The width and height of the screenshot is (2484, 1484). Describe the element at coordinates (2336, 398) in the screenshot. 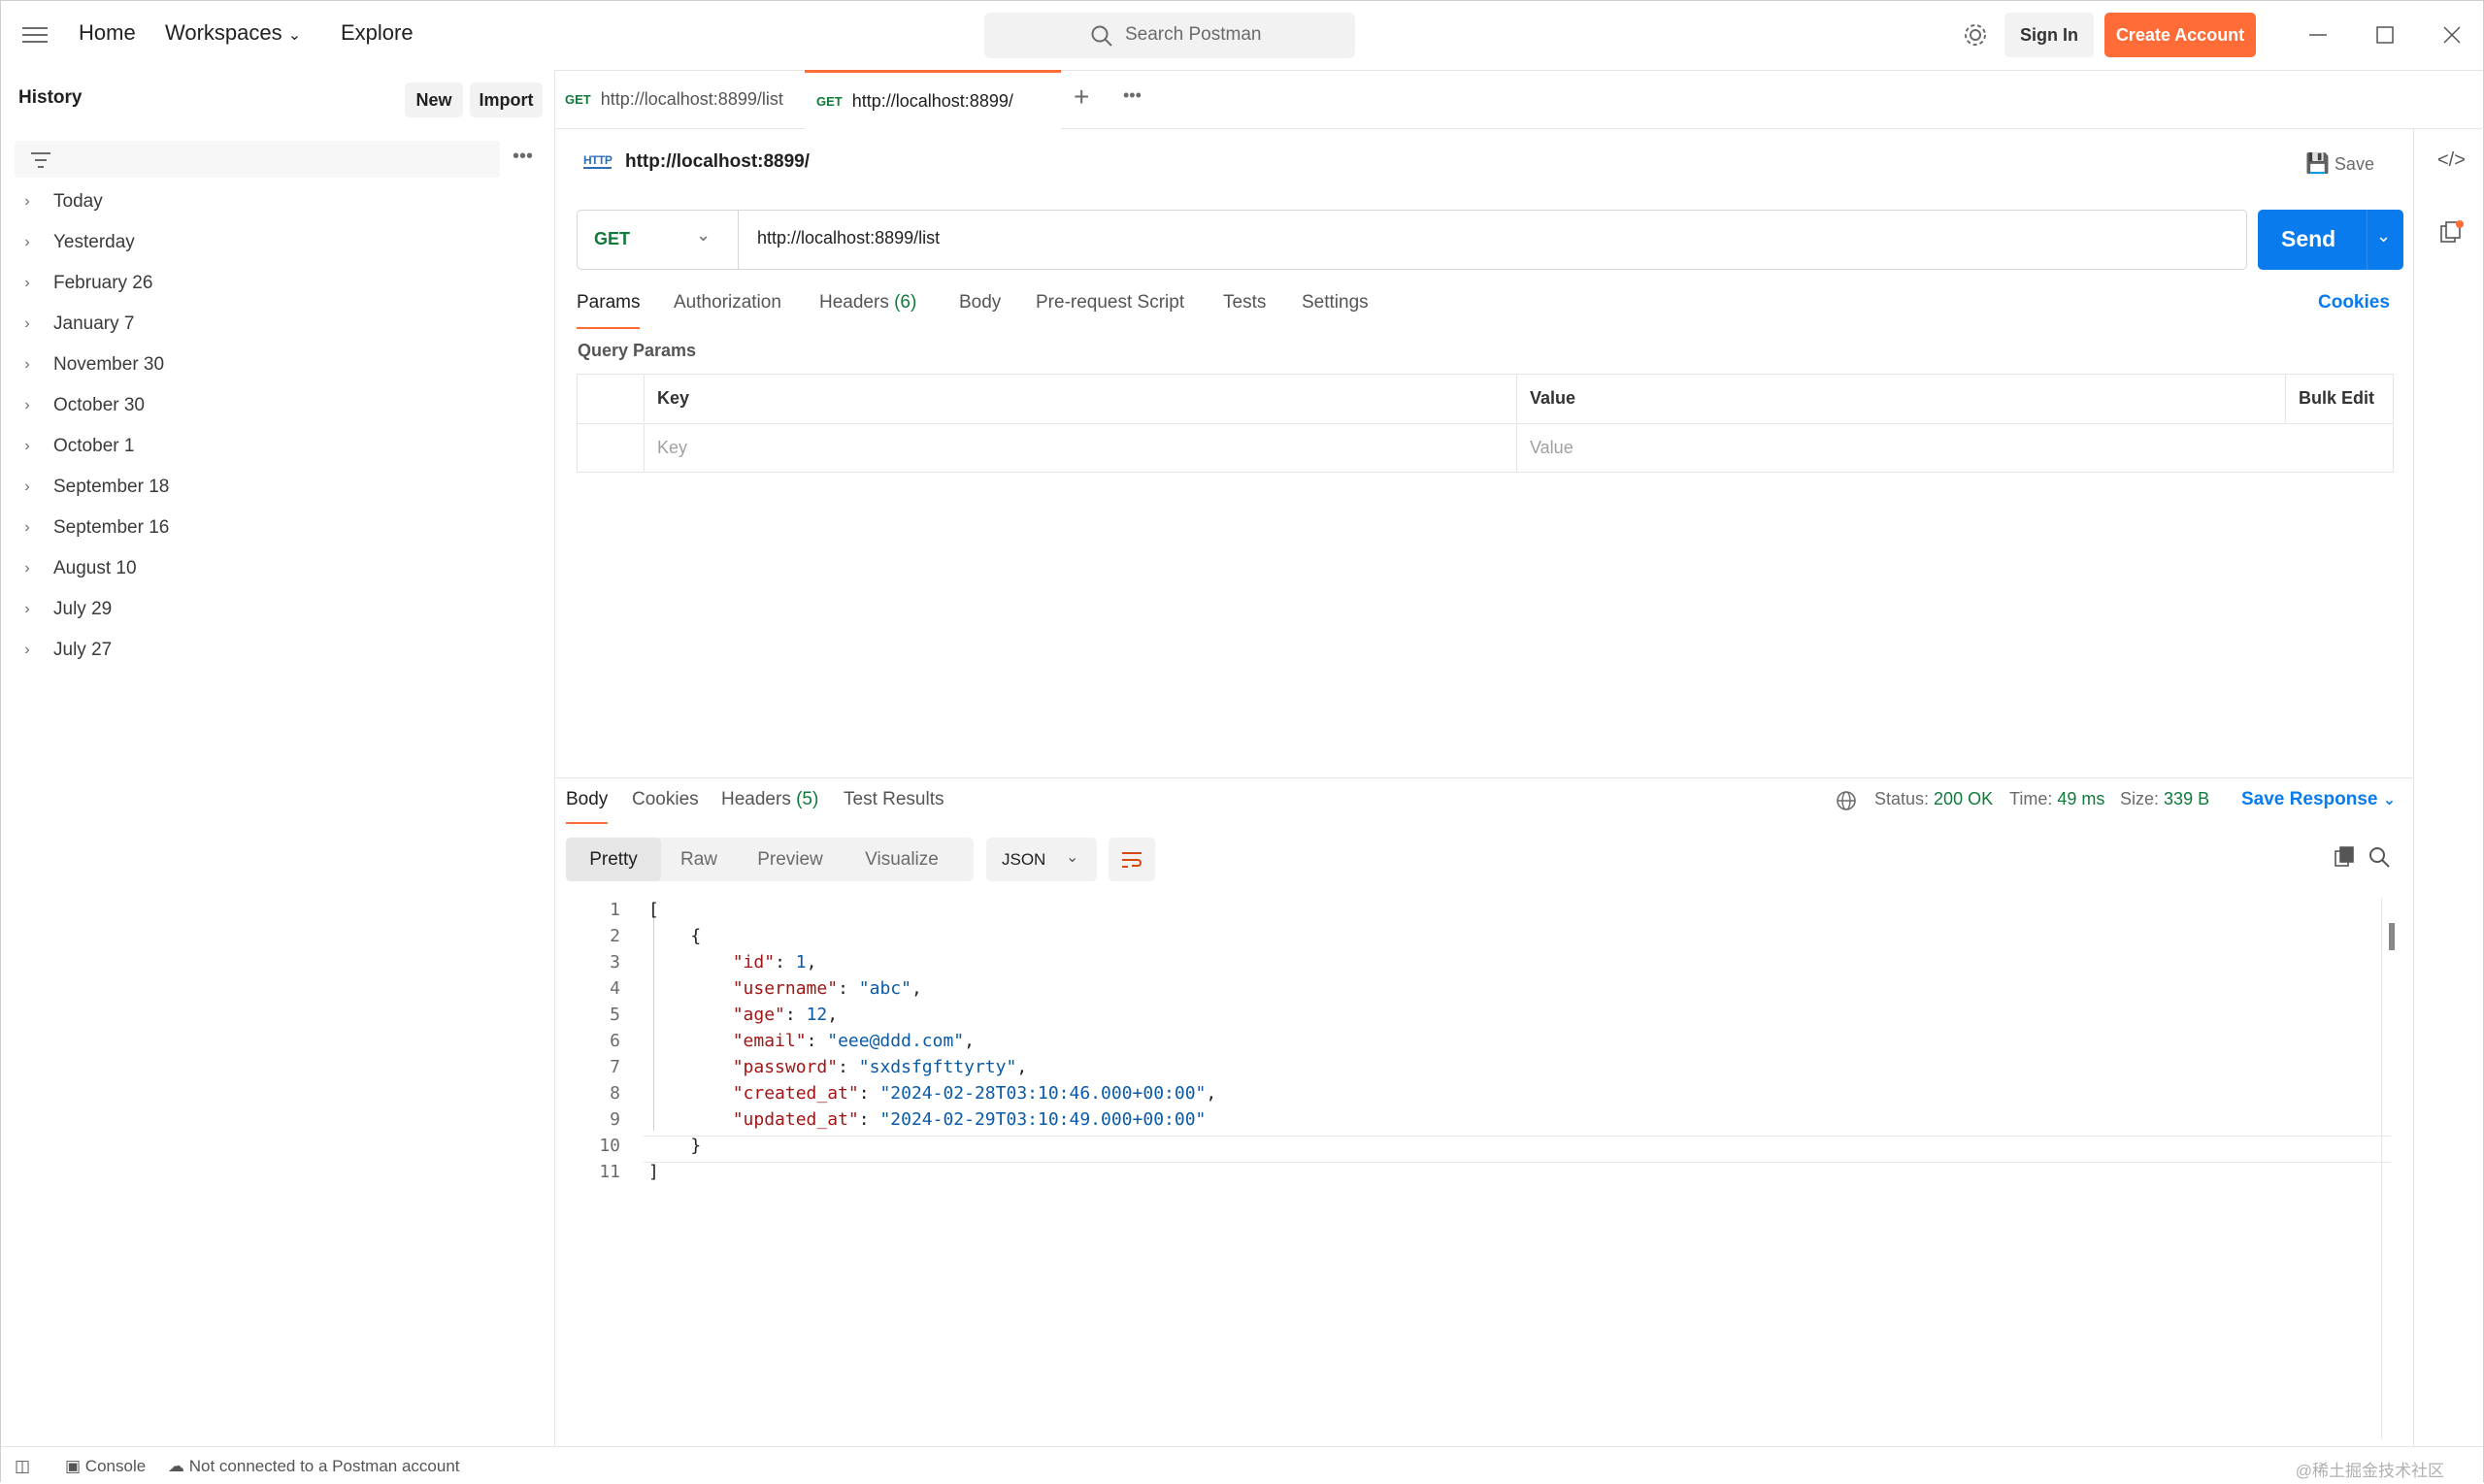

I see `bulk-edit-button: Bulk Edit` at that location.